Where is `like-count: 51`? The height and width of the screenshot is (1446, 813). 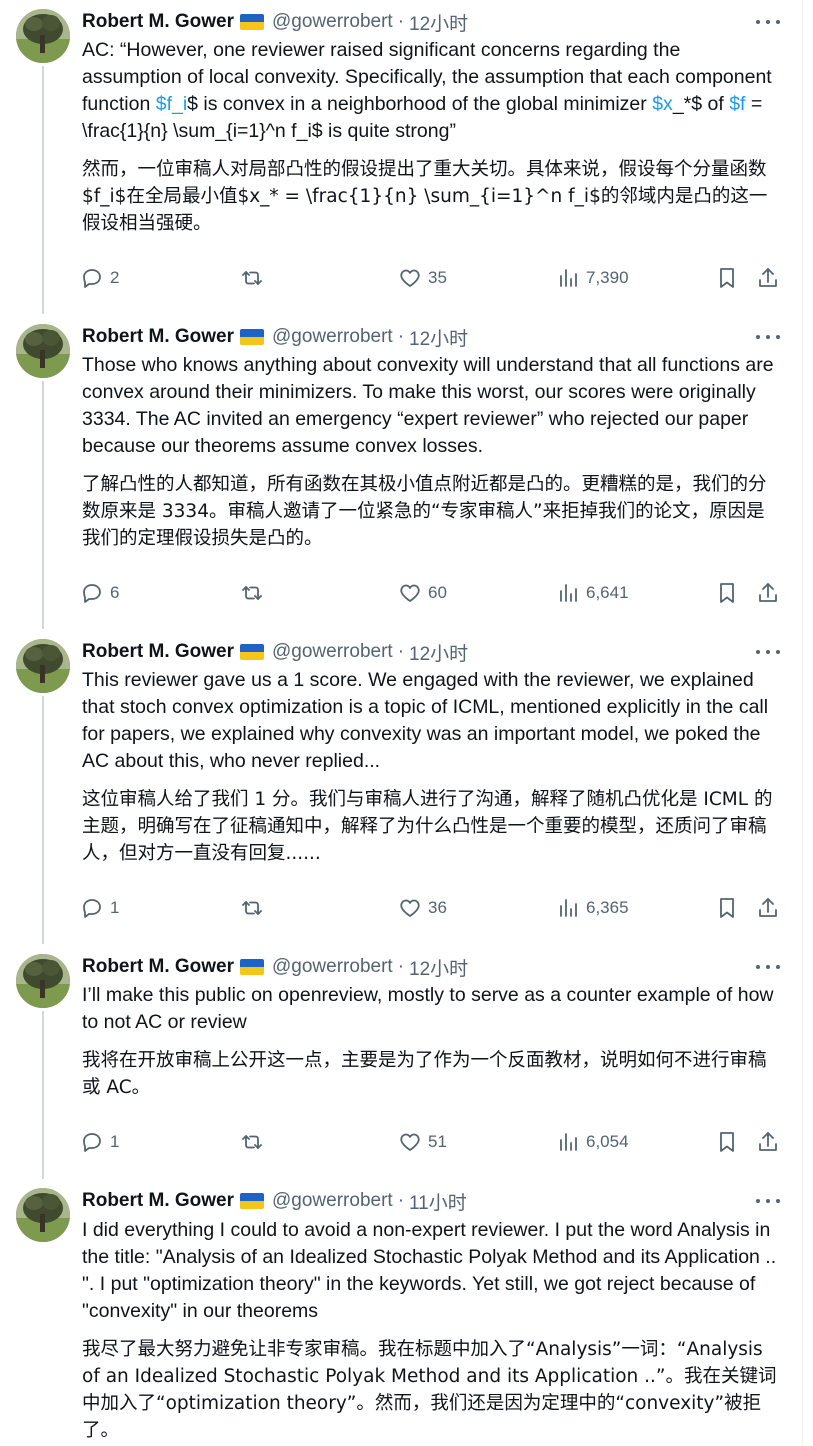
like-count: 51 is located at coordinates (437, 1141).